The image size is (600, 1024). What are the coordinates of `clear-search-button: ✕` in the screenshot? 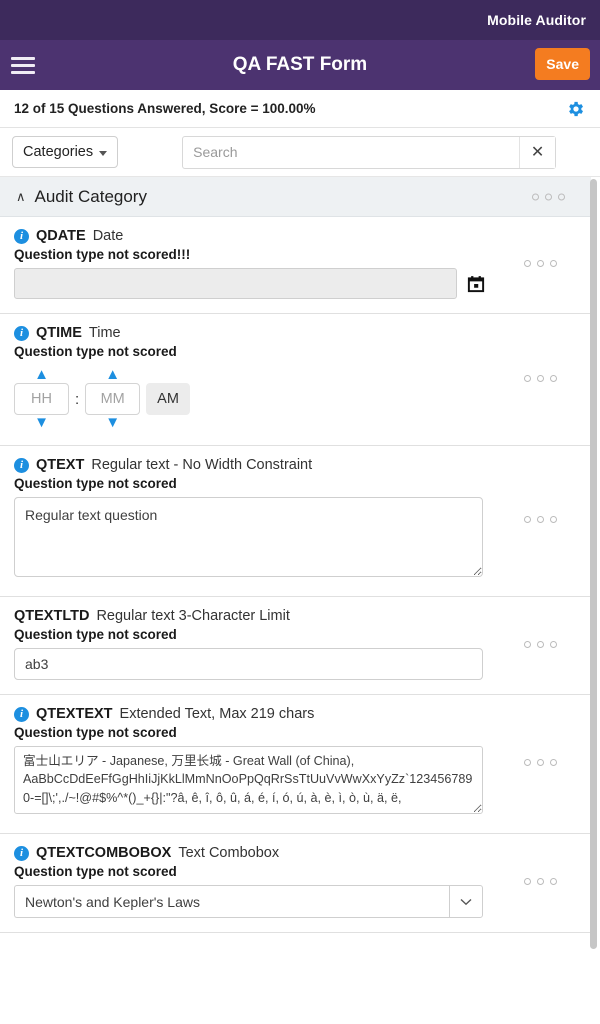 It's located at (537, 152).